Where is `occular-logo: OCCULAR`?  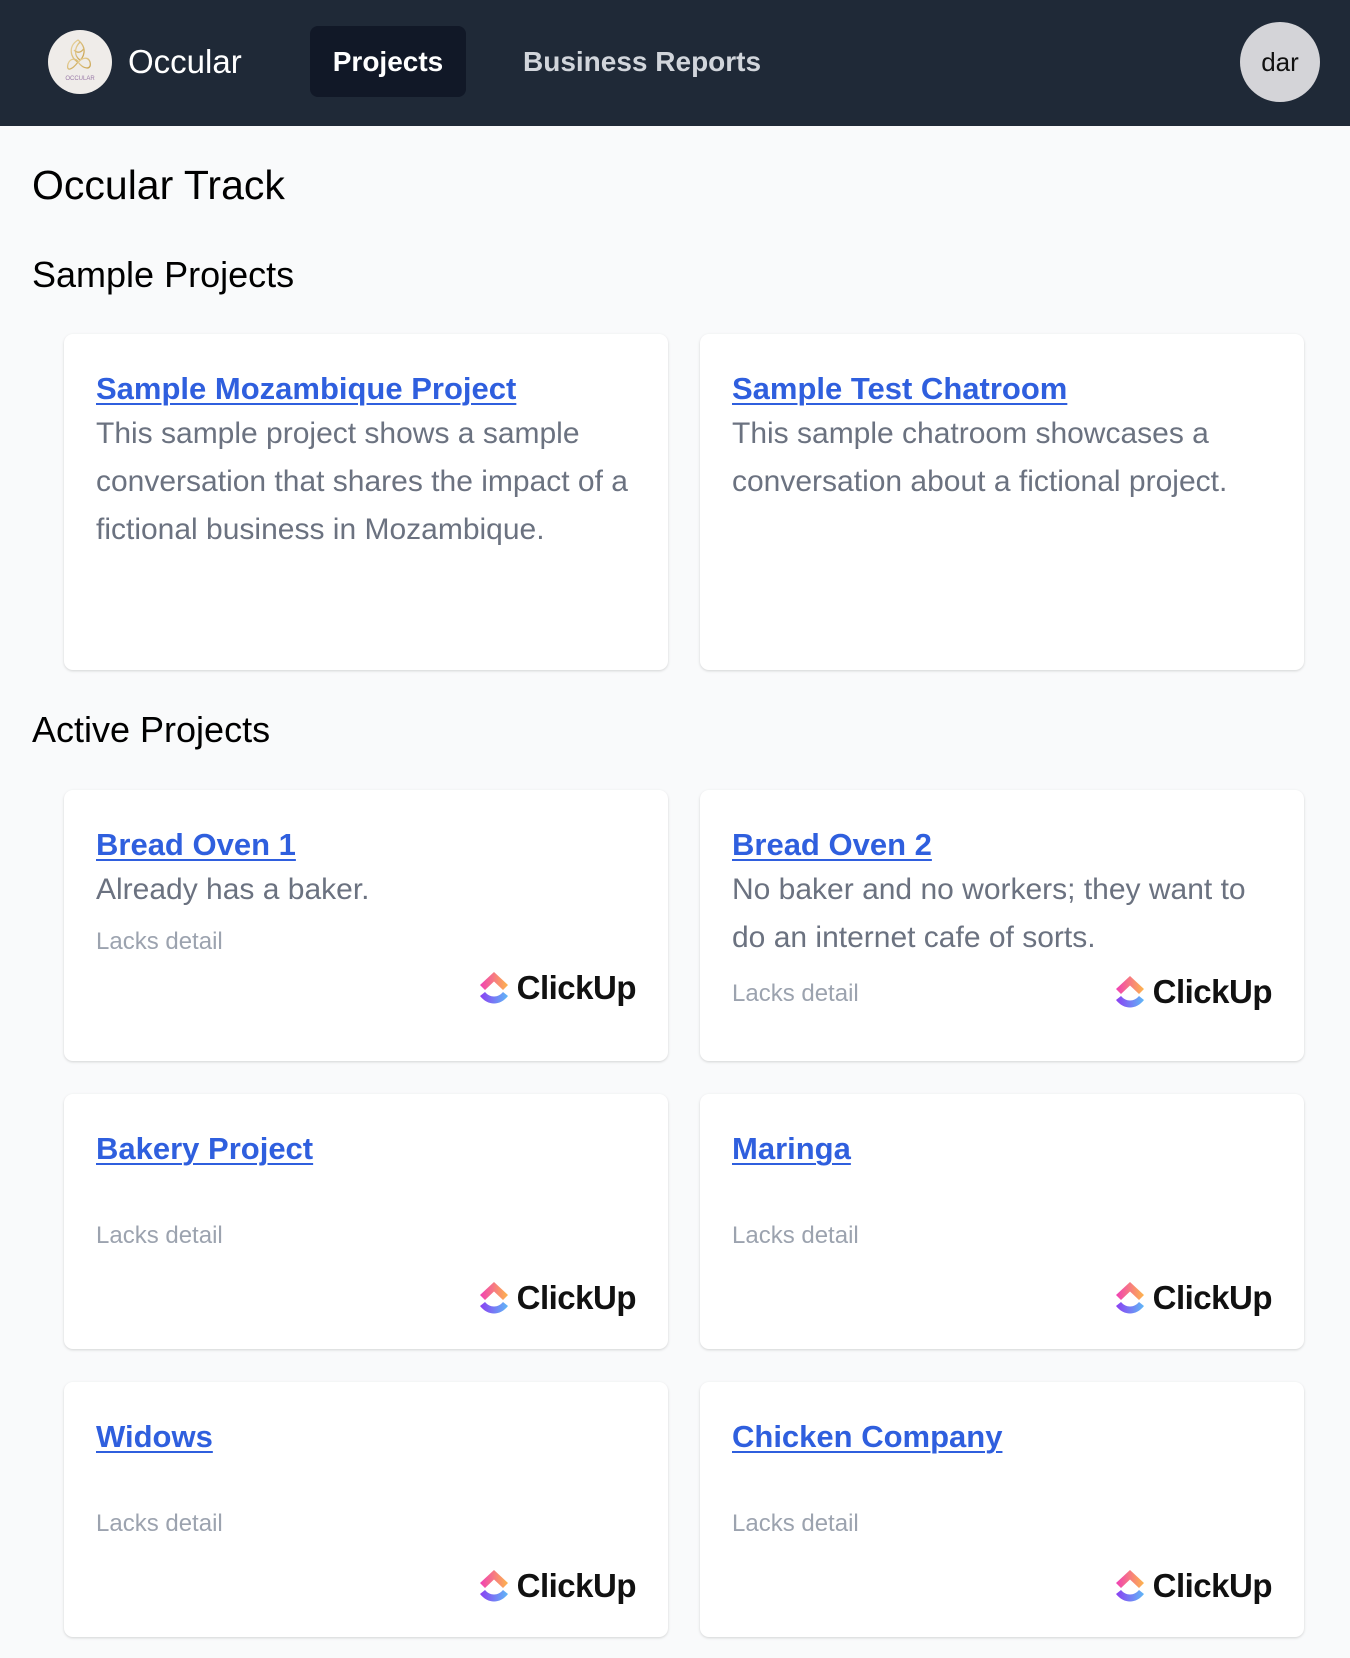 occular-logo: OCCULAR is located at coordinates (80, 62).